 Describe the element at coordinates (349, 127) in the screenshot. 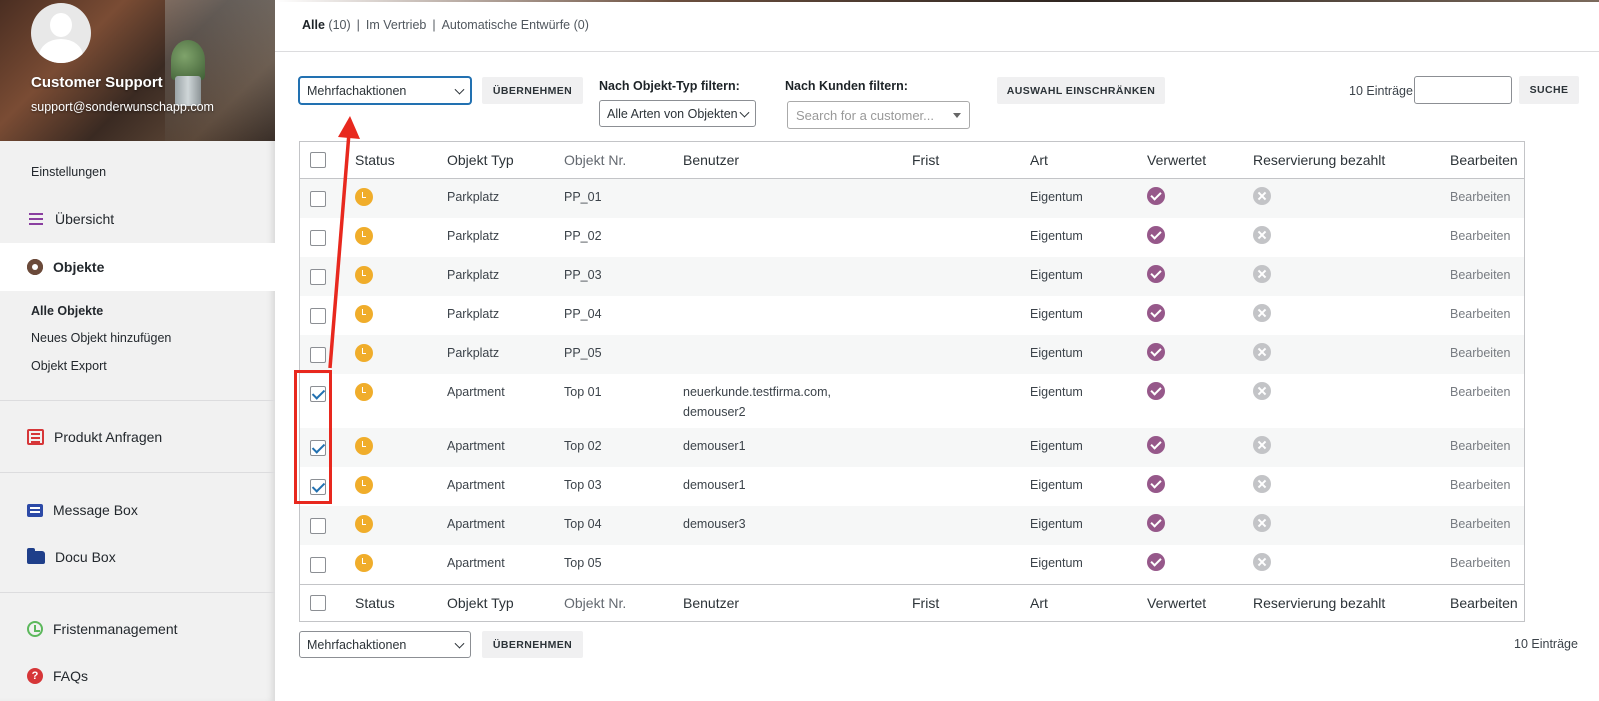

I see `annotation-arrow-head` at that location.